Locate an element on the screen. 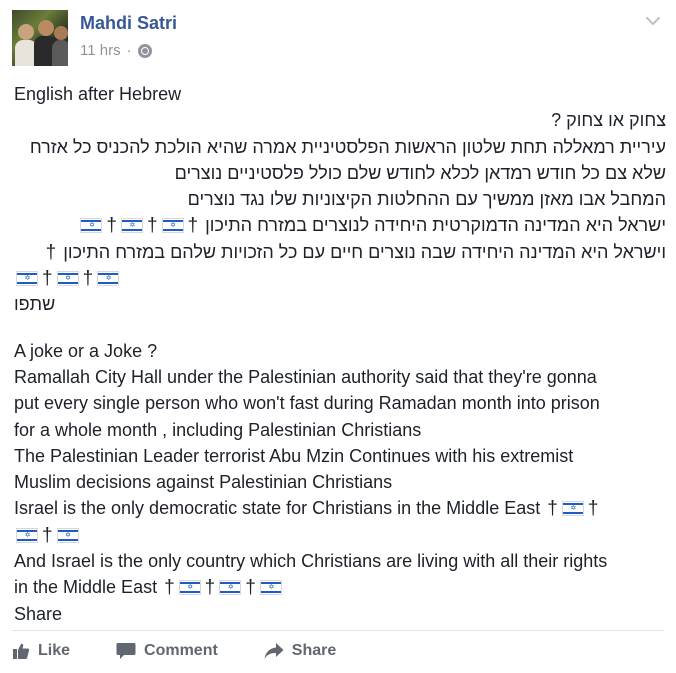  post-timestamp: 11 hrs is located at coordinates (100, 50).